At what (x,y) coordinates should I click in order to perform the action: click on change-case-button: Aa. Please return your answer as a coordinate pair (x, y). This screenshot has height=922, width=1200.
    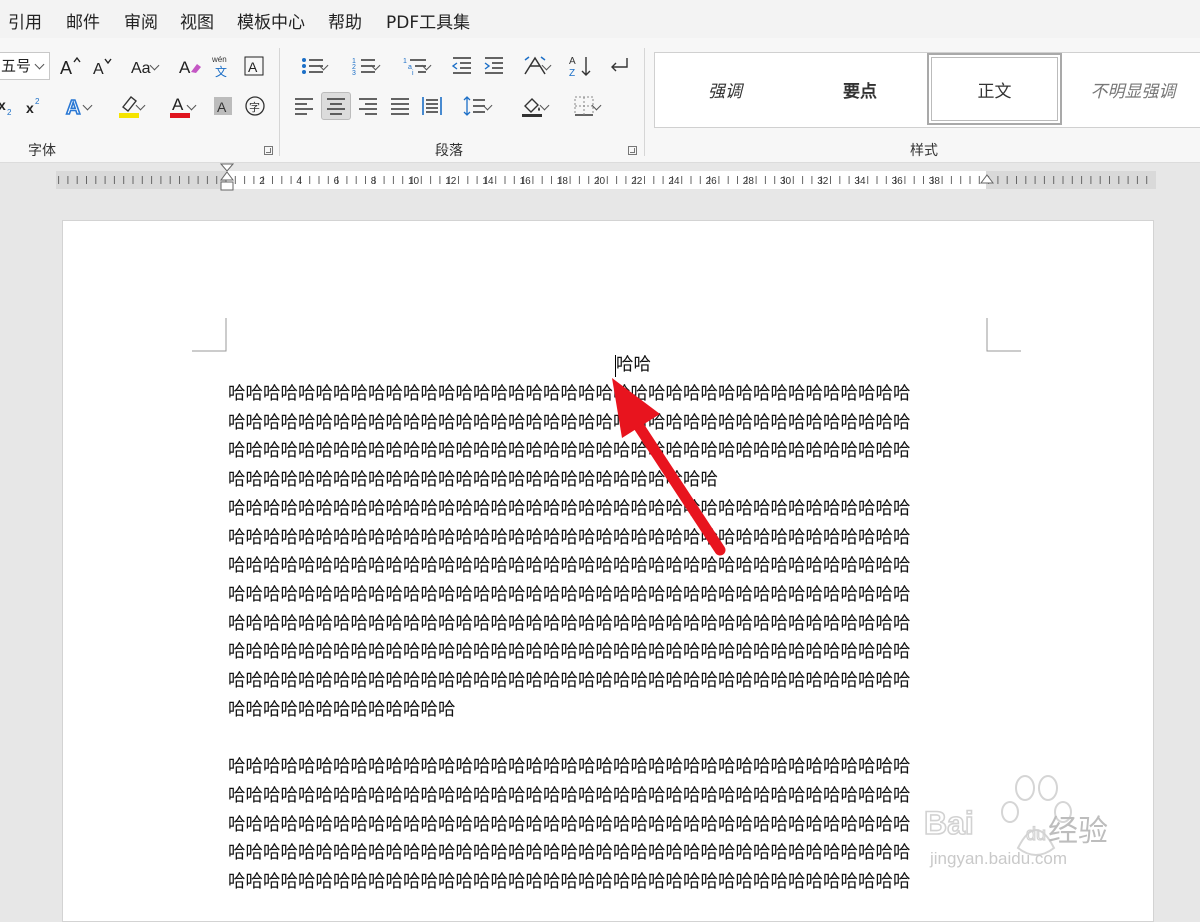
    Looking at the image, I should click on (143, 66).